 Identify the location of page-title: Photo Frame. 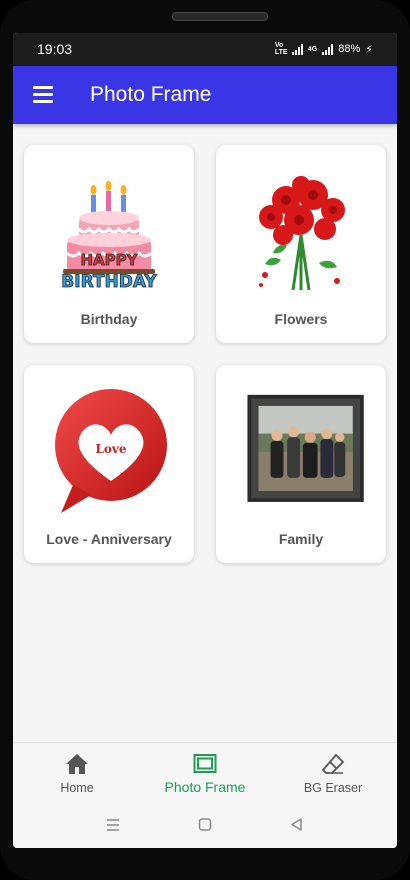
(151, 94).